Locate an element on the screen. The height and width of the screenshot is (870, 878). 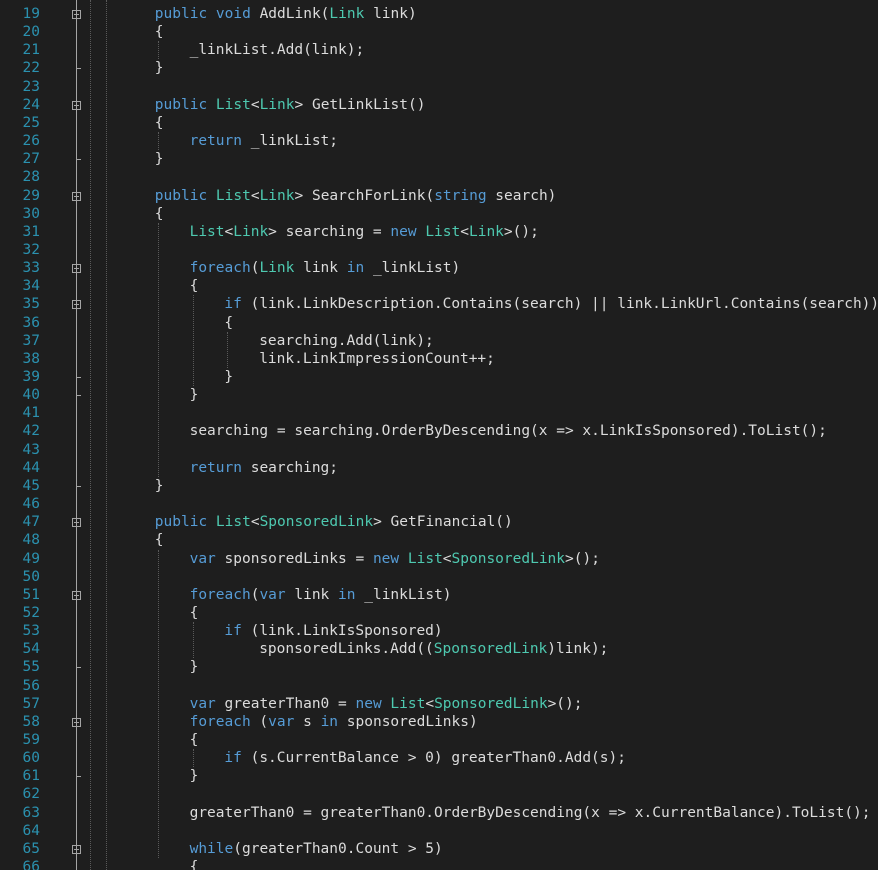
code-line: 40} is located at coordinates (439, 395).